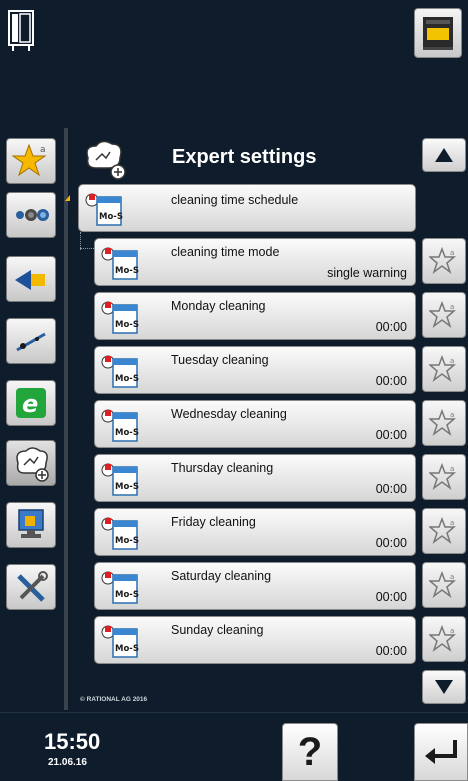 This screenshot has width=468, height=781. Describe the element at coordinates (217, 630) in the screenshot. I see `row-label: Sunday cleaning` at that location.